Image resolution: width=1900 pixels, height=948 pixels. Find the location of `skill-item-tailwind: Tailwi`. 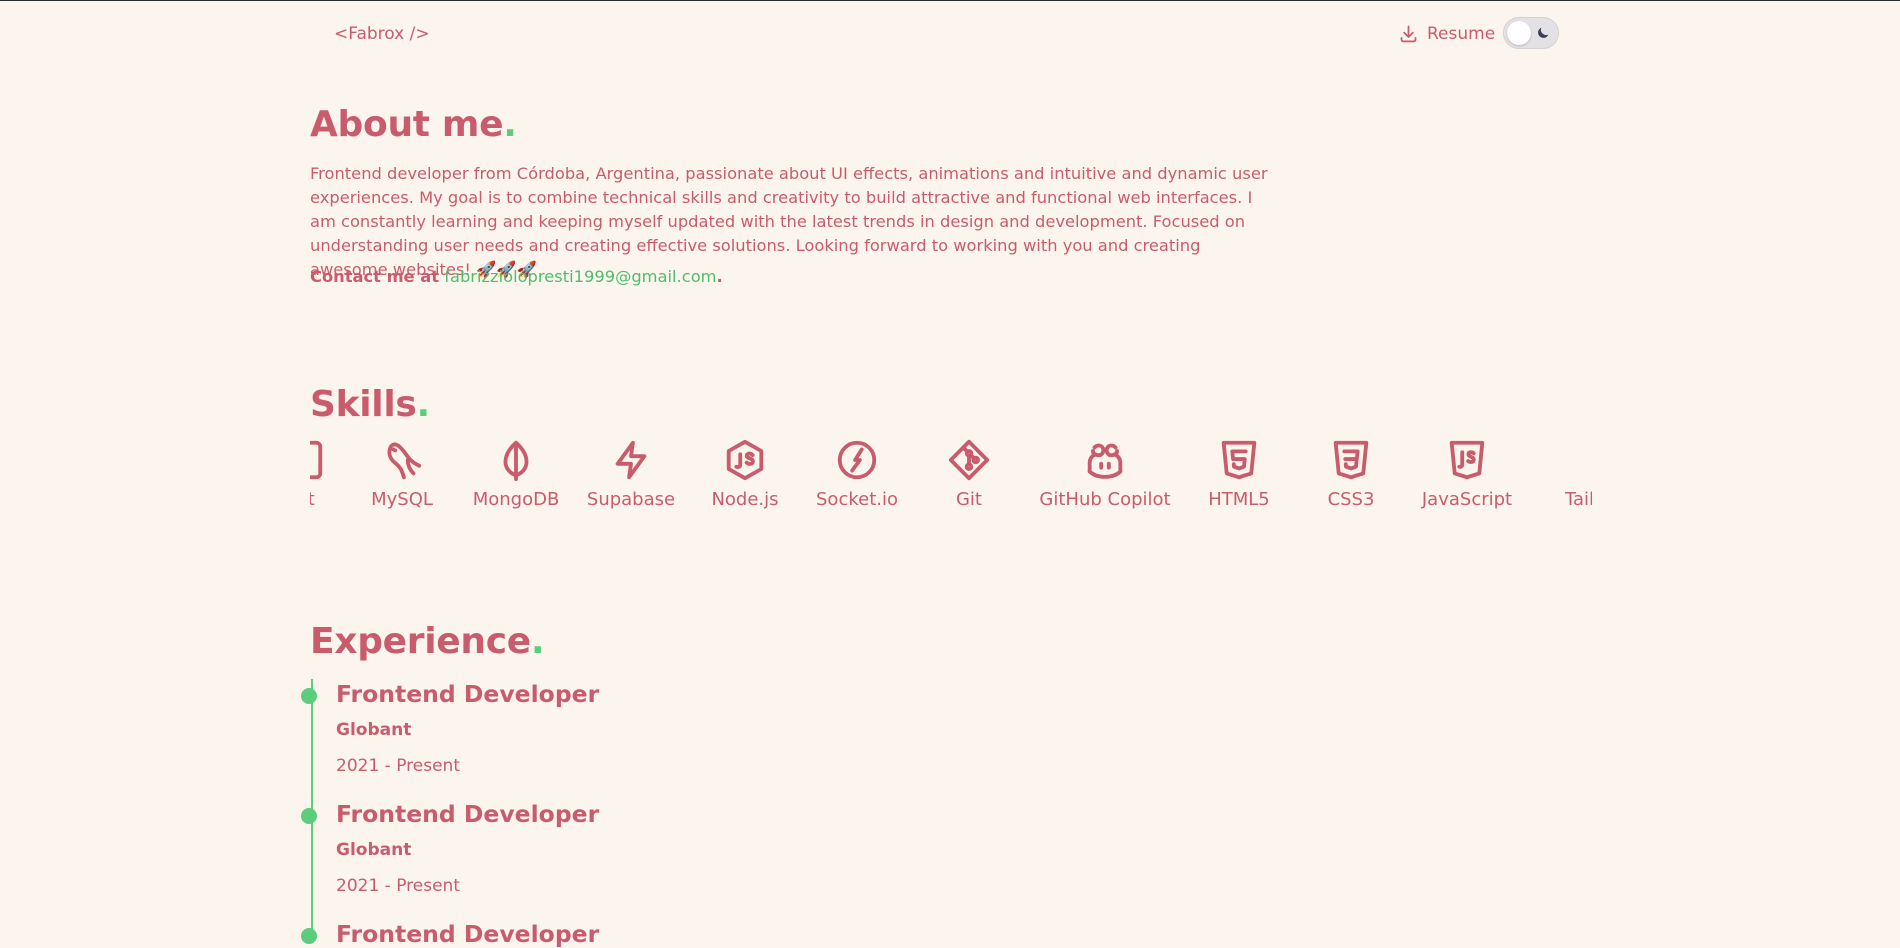

skill-item-tailwind: Tailwi is located at coordinates (1578, 473).